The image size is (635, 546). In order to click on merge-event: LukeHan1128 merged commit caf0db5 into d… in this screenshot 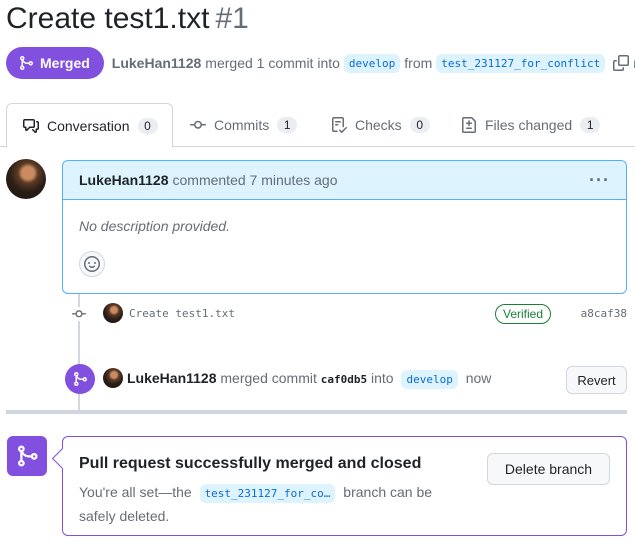, I will do `click(346, 379)`.